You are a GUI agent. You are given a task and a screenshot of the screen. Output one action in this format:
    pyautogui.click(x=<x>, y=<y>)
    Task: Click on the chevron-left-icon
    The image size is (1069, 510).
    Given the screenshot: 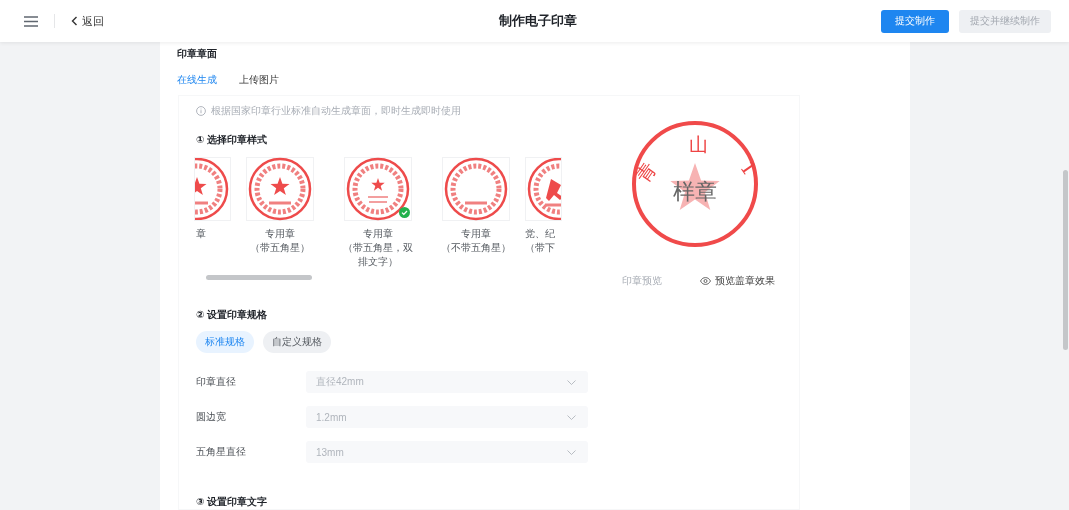 What is the action you would take?
    pyautogui.click(x=74, y=21)
    